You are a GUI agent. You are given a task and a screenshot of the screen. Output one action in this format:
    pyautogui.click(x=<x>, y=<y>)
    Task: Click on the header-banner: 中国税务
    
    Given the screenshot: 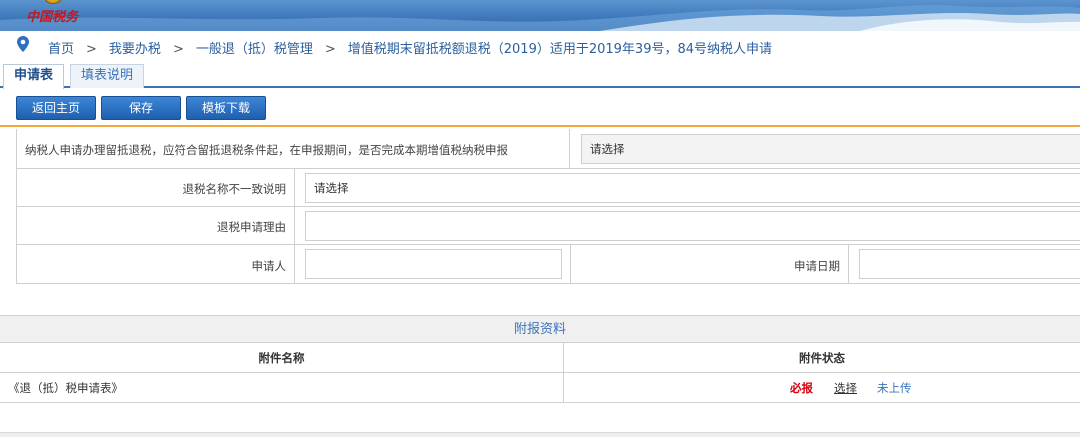 What is the action you would take?
    pyautogui.click(x=540, y=15)
    